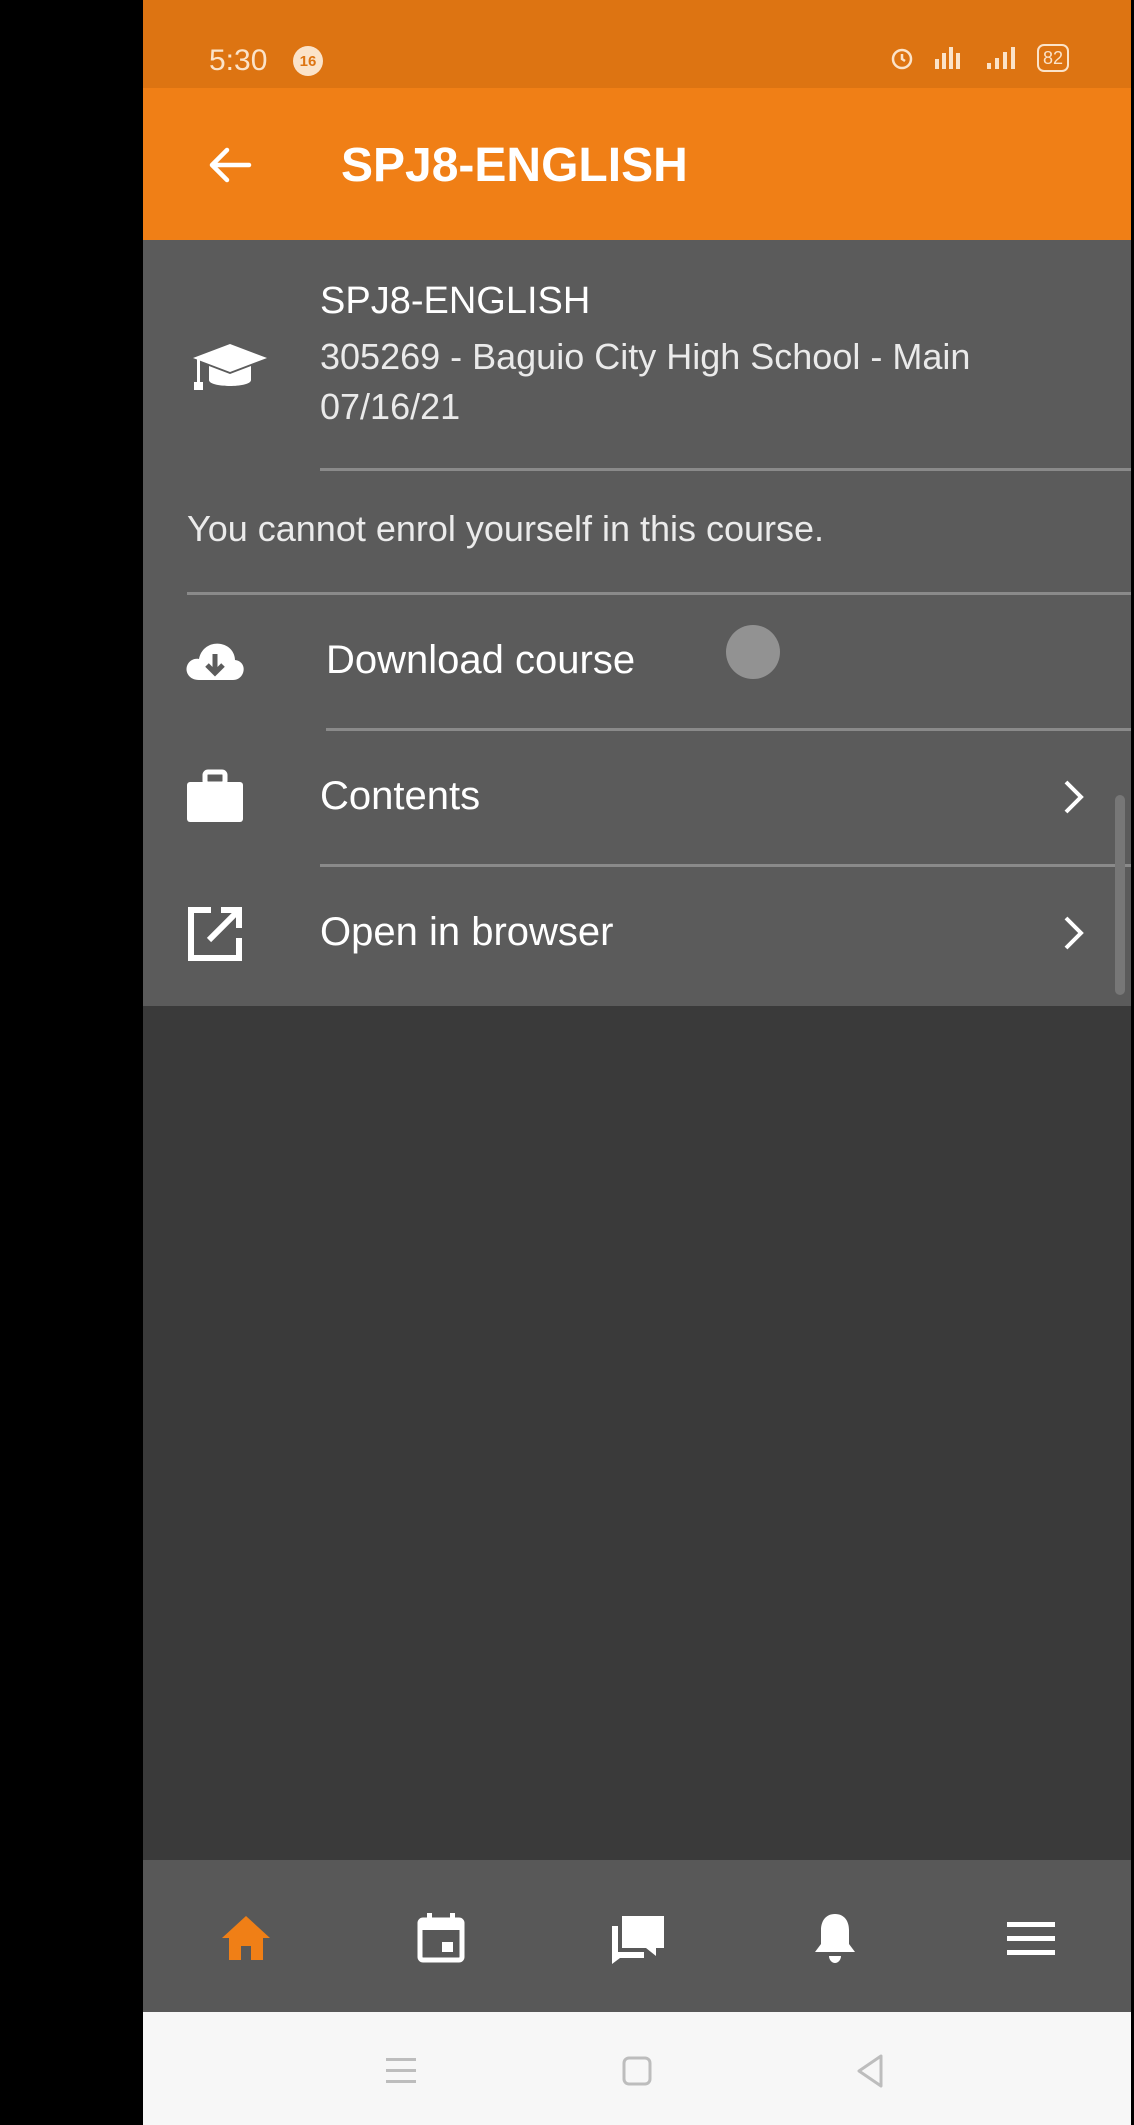 Image resolution: width=1134 pixels, height=2125 pixels. What do you see at coordinates (308, 61) in the screenshot?
I see `notification-badge: 16` at bounding box center [308, 61].